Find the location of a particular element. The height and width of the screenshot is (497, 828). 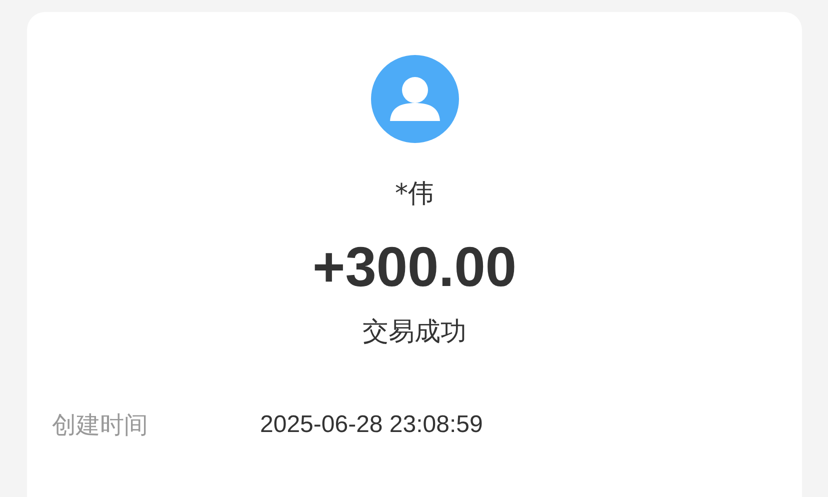

amount: +300.00 is located at coordinates (414, 267).